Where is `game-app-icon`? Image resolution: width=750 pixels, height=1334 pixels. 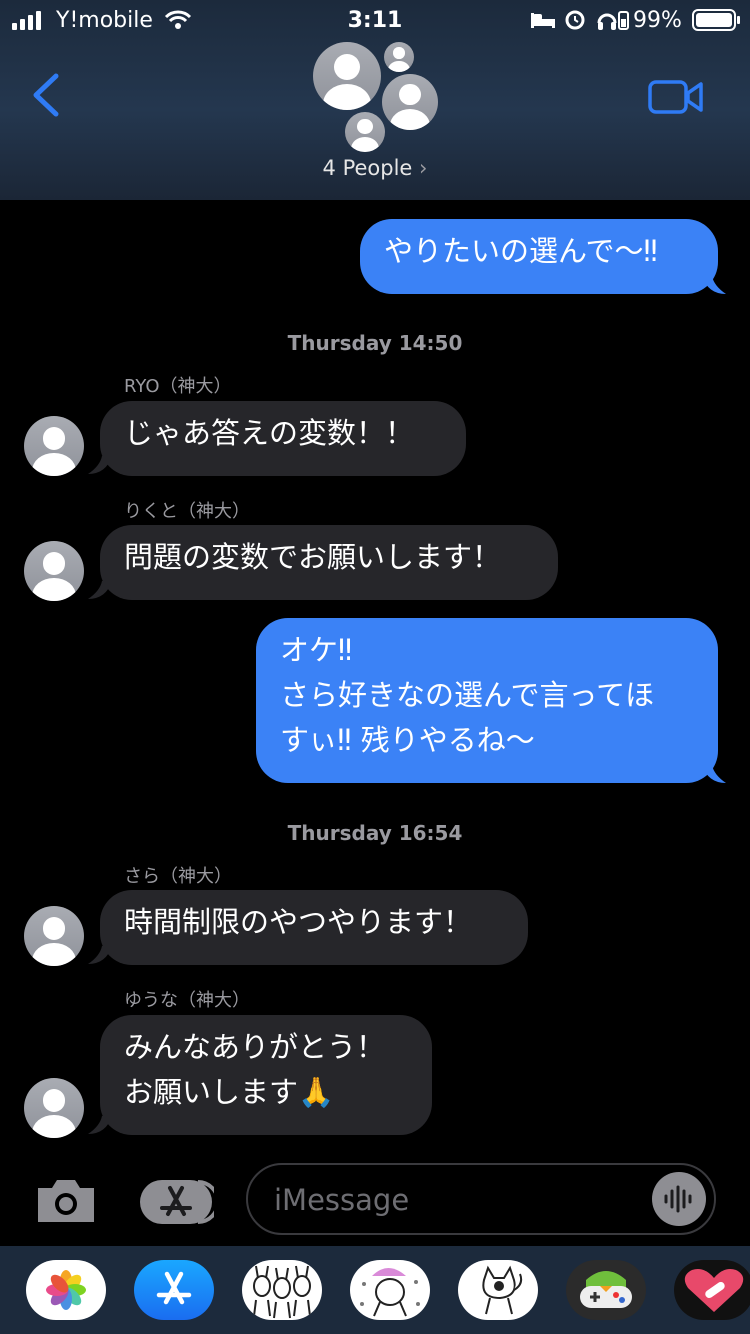 game-app-icon is located at coordinates (606, 1290).